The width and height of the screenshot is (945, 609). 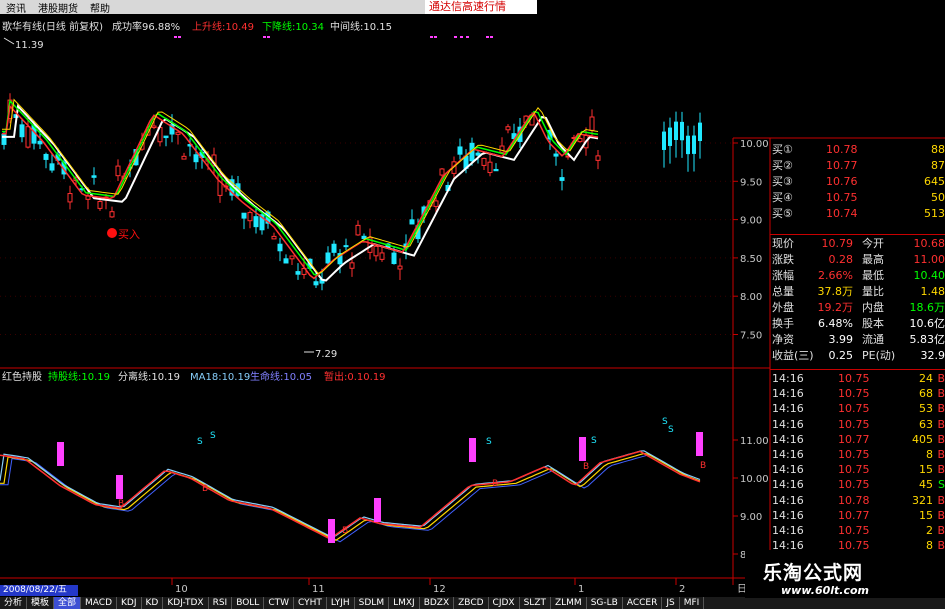 I want to click on bid-volume: 88, so click(x=938, y=149).